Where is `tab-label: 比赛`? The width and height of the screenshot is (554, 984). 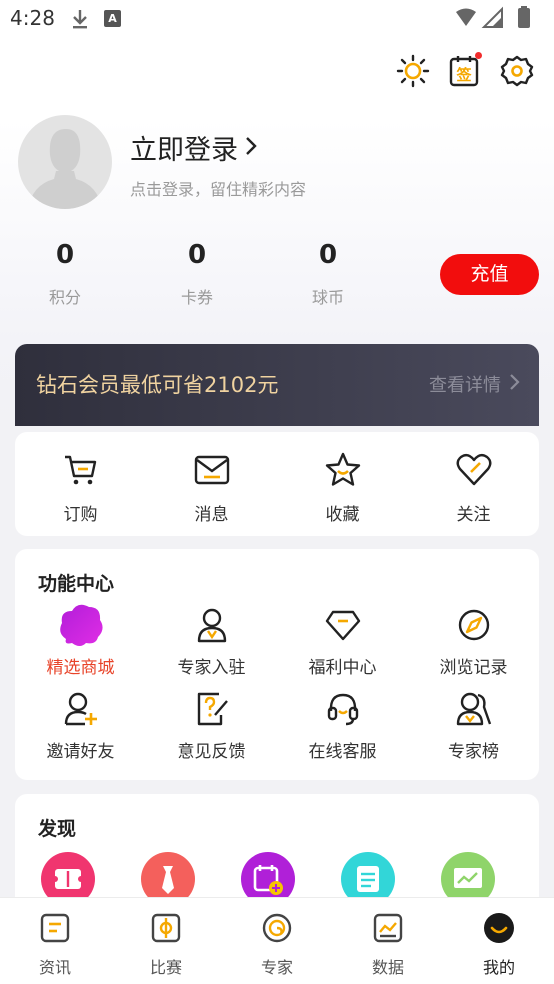 tab-label: 比赛 is located at coordinates (165, 967).